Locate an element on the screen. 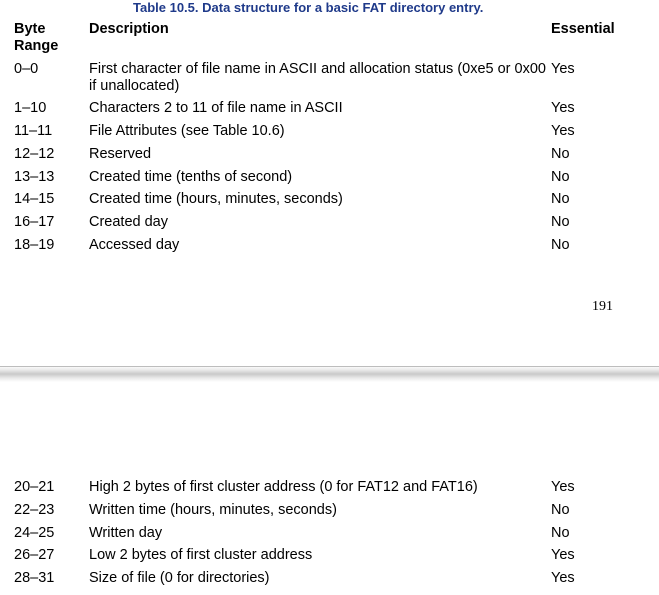 The height and width of the screenshot is (595, 659). row-range: 12–12 is located at coordinates (34, 154).